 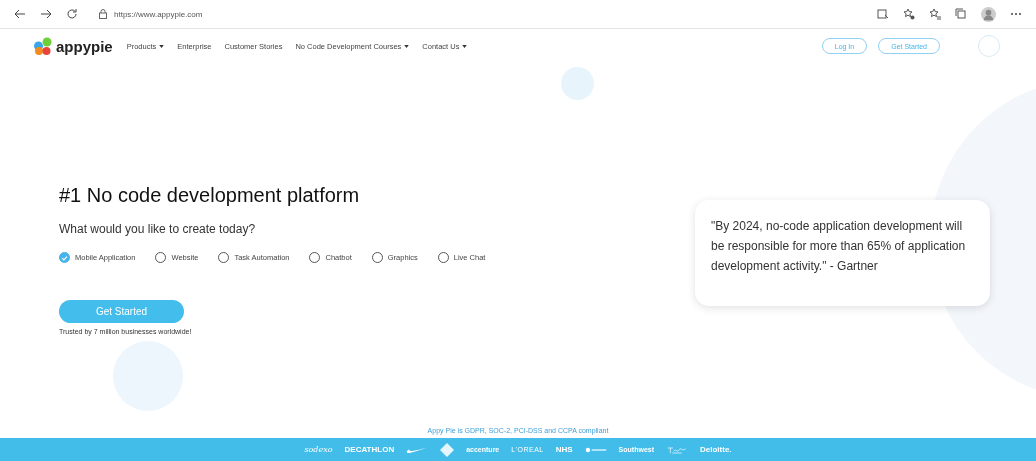 What do you see at coordinates (838, 246) in the screenshot?
I see `quote-text: "By 2024, no-code application development will be responsible for more than 65% of application development activity." - Gartner` at bounding box center [838, 246].